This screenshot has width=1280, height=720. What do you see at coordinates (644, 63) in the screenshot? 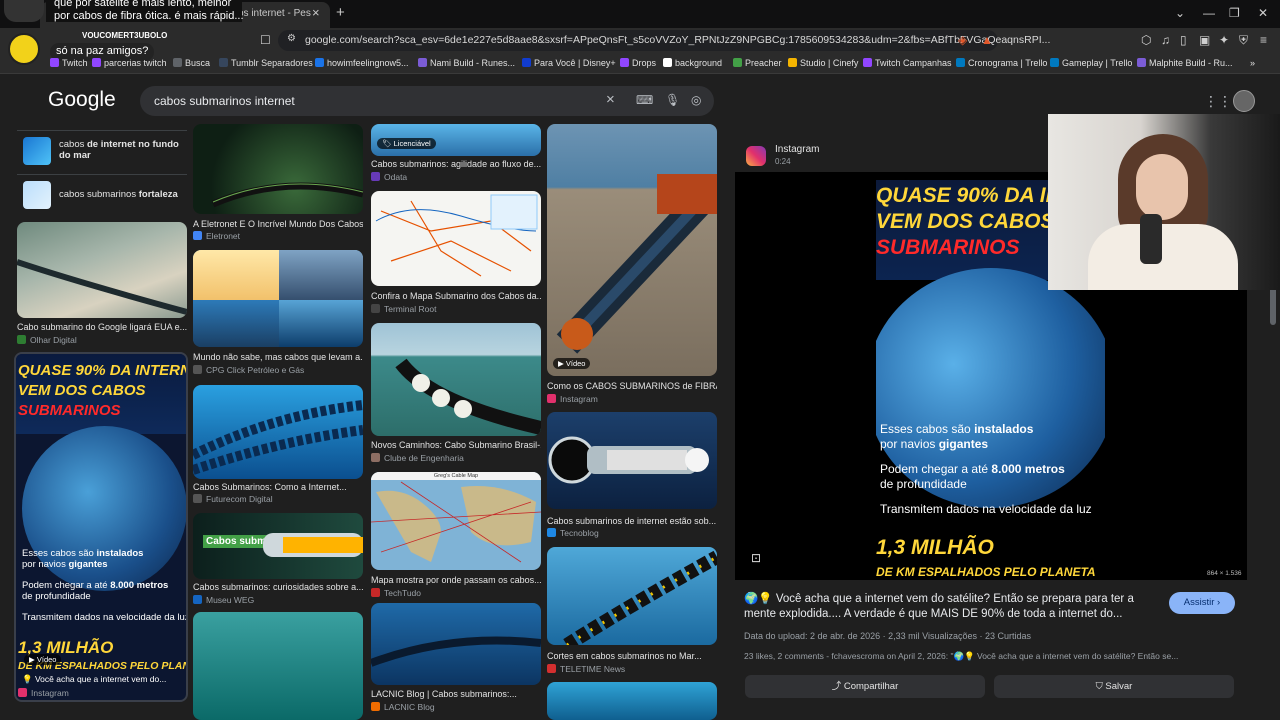
I see `bookmark-label: Drops` at bounding box center [644, 63].